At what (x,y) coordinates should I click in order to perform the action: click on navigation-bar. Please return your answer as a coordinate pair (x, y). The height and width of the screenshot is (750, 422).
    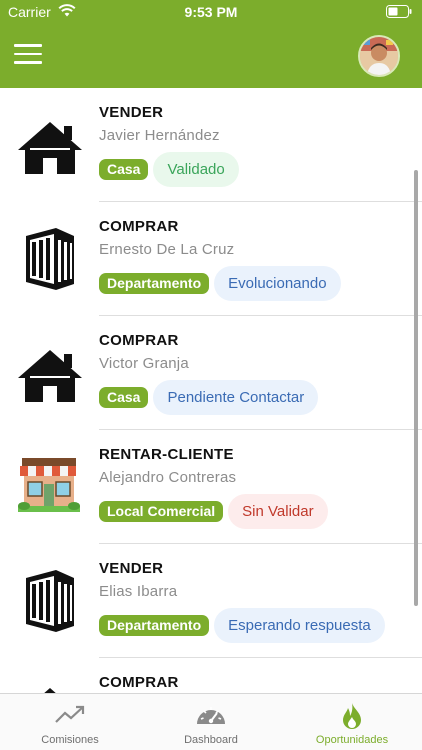
    Looking at the image, I should click on (211, 56).